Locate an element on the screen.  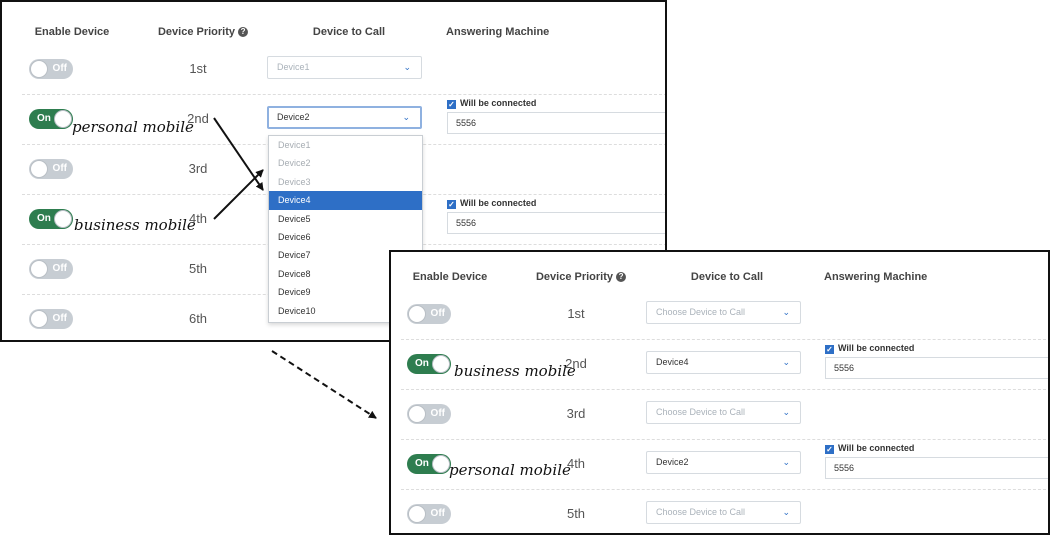
dropdown-option: Device2 is located at coordinates (294, 163).